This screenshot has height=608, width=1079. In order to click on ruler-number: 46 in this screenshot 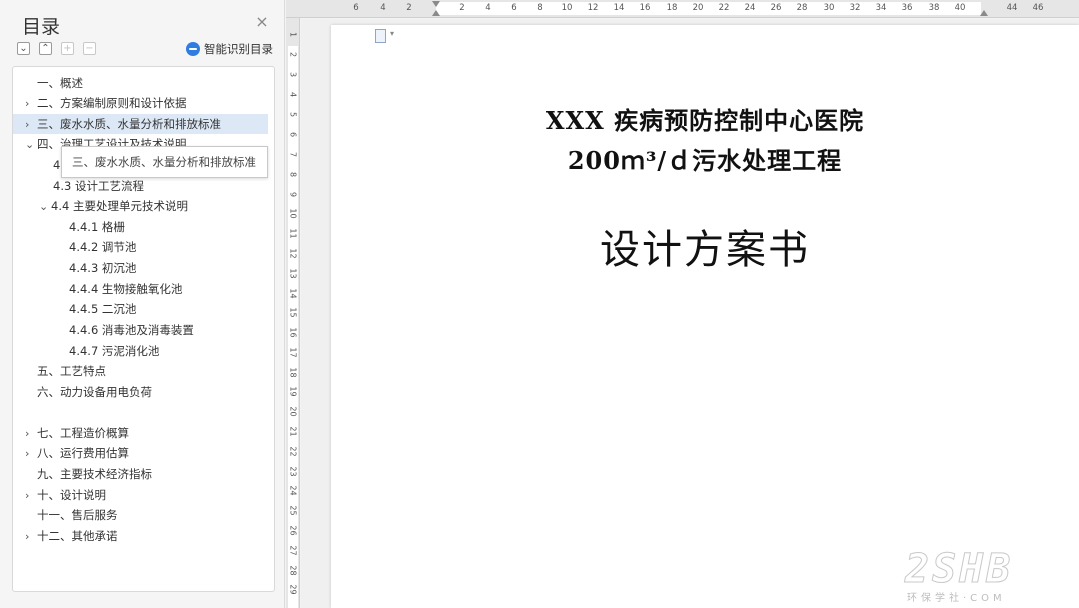, I will do `click(1038, 8)`.